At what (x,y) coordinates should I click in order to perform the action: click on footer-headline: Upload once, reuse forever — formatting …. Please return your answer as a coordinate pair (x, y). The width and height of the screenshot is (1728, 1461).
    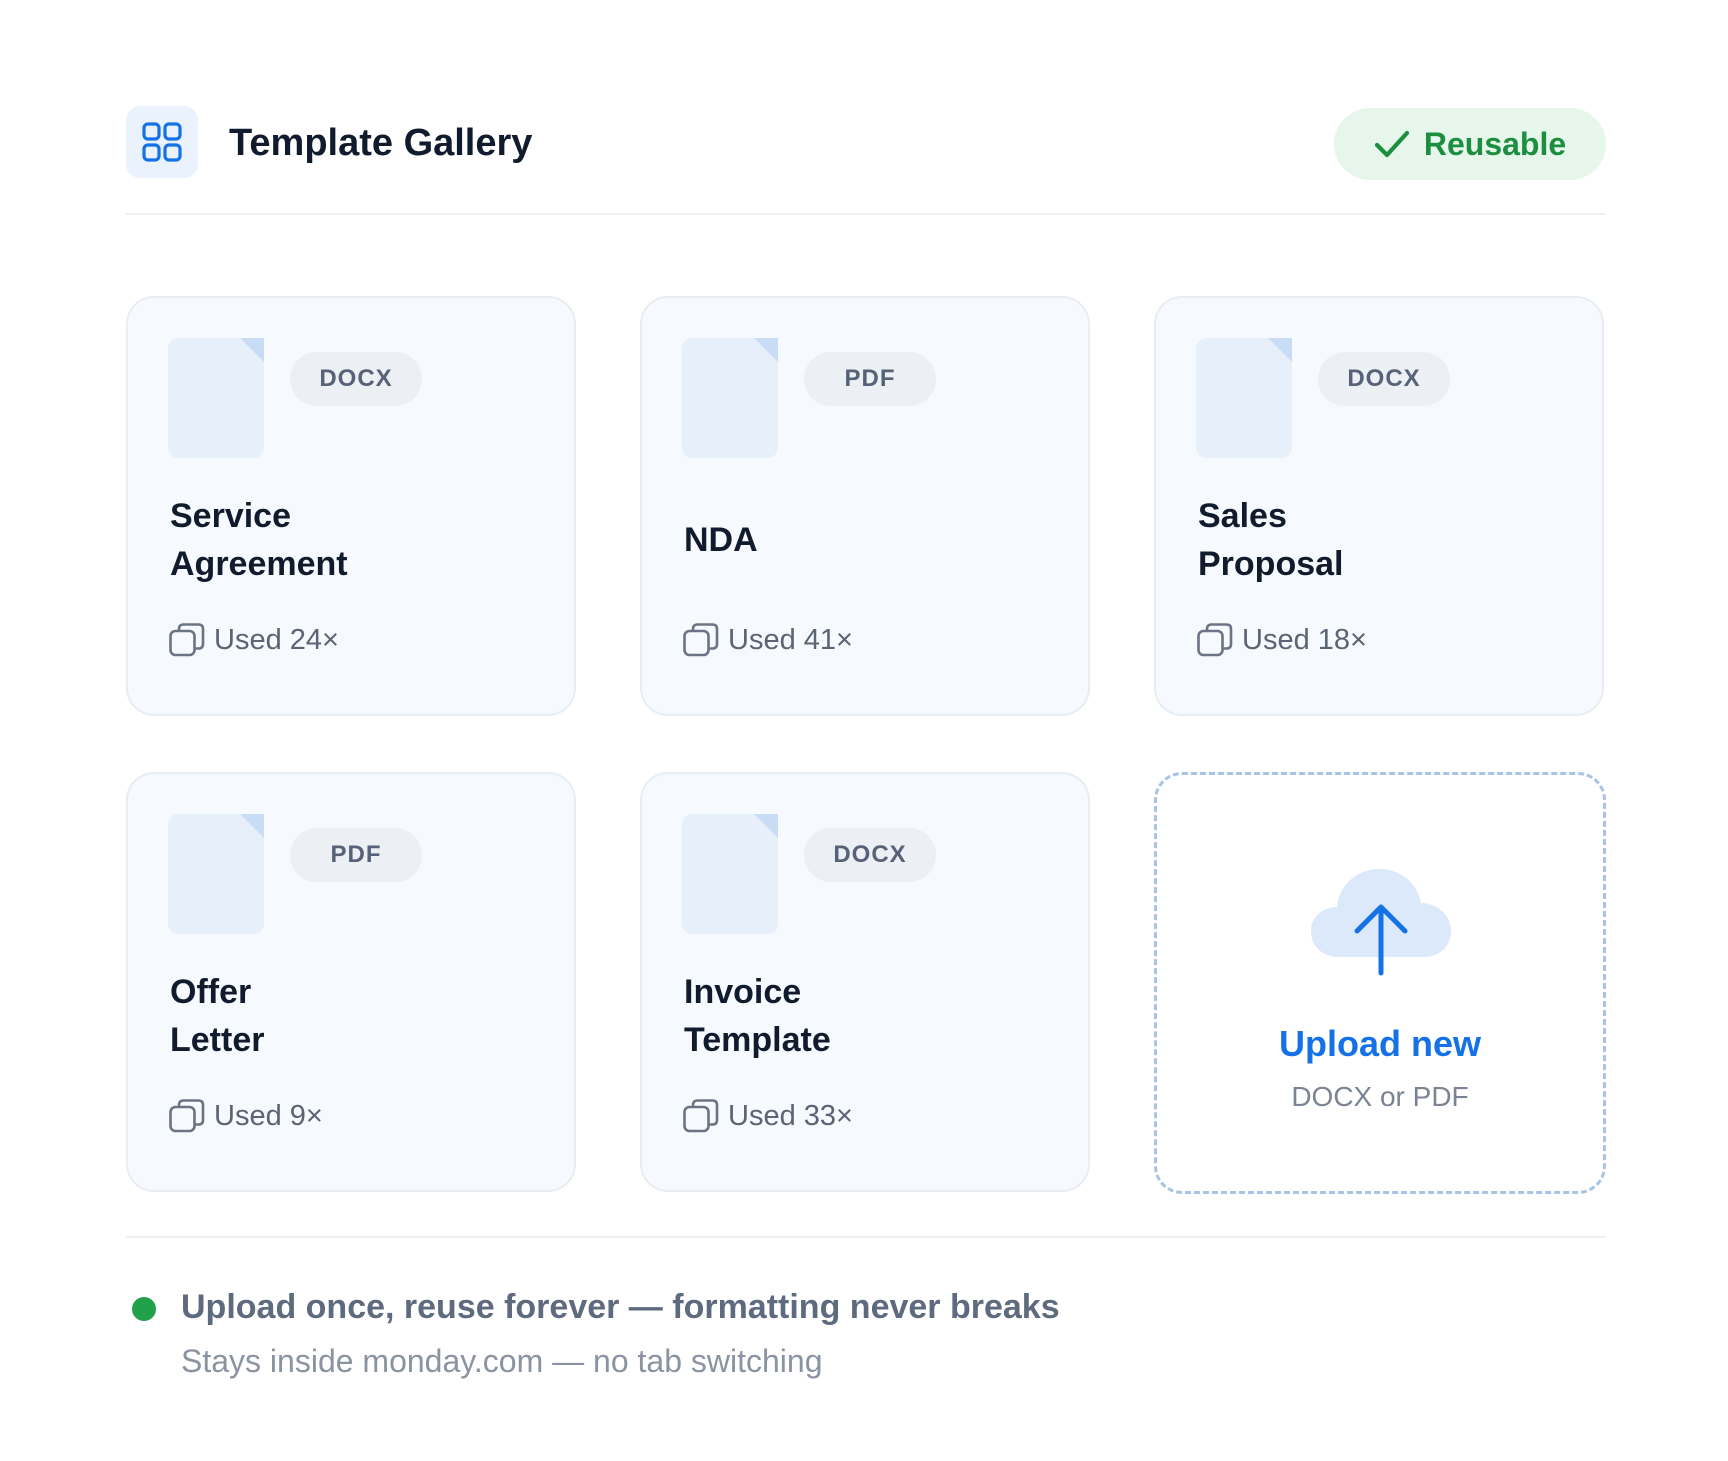
    Looking at the image, I should click on (620, 1307).